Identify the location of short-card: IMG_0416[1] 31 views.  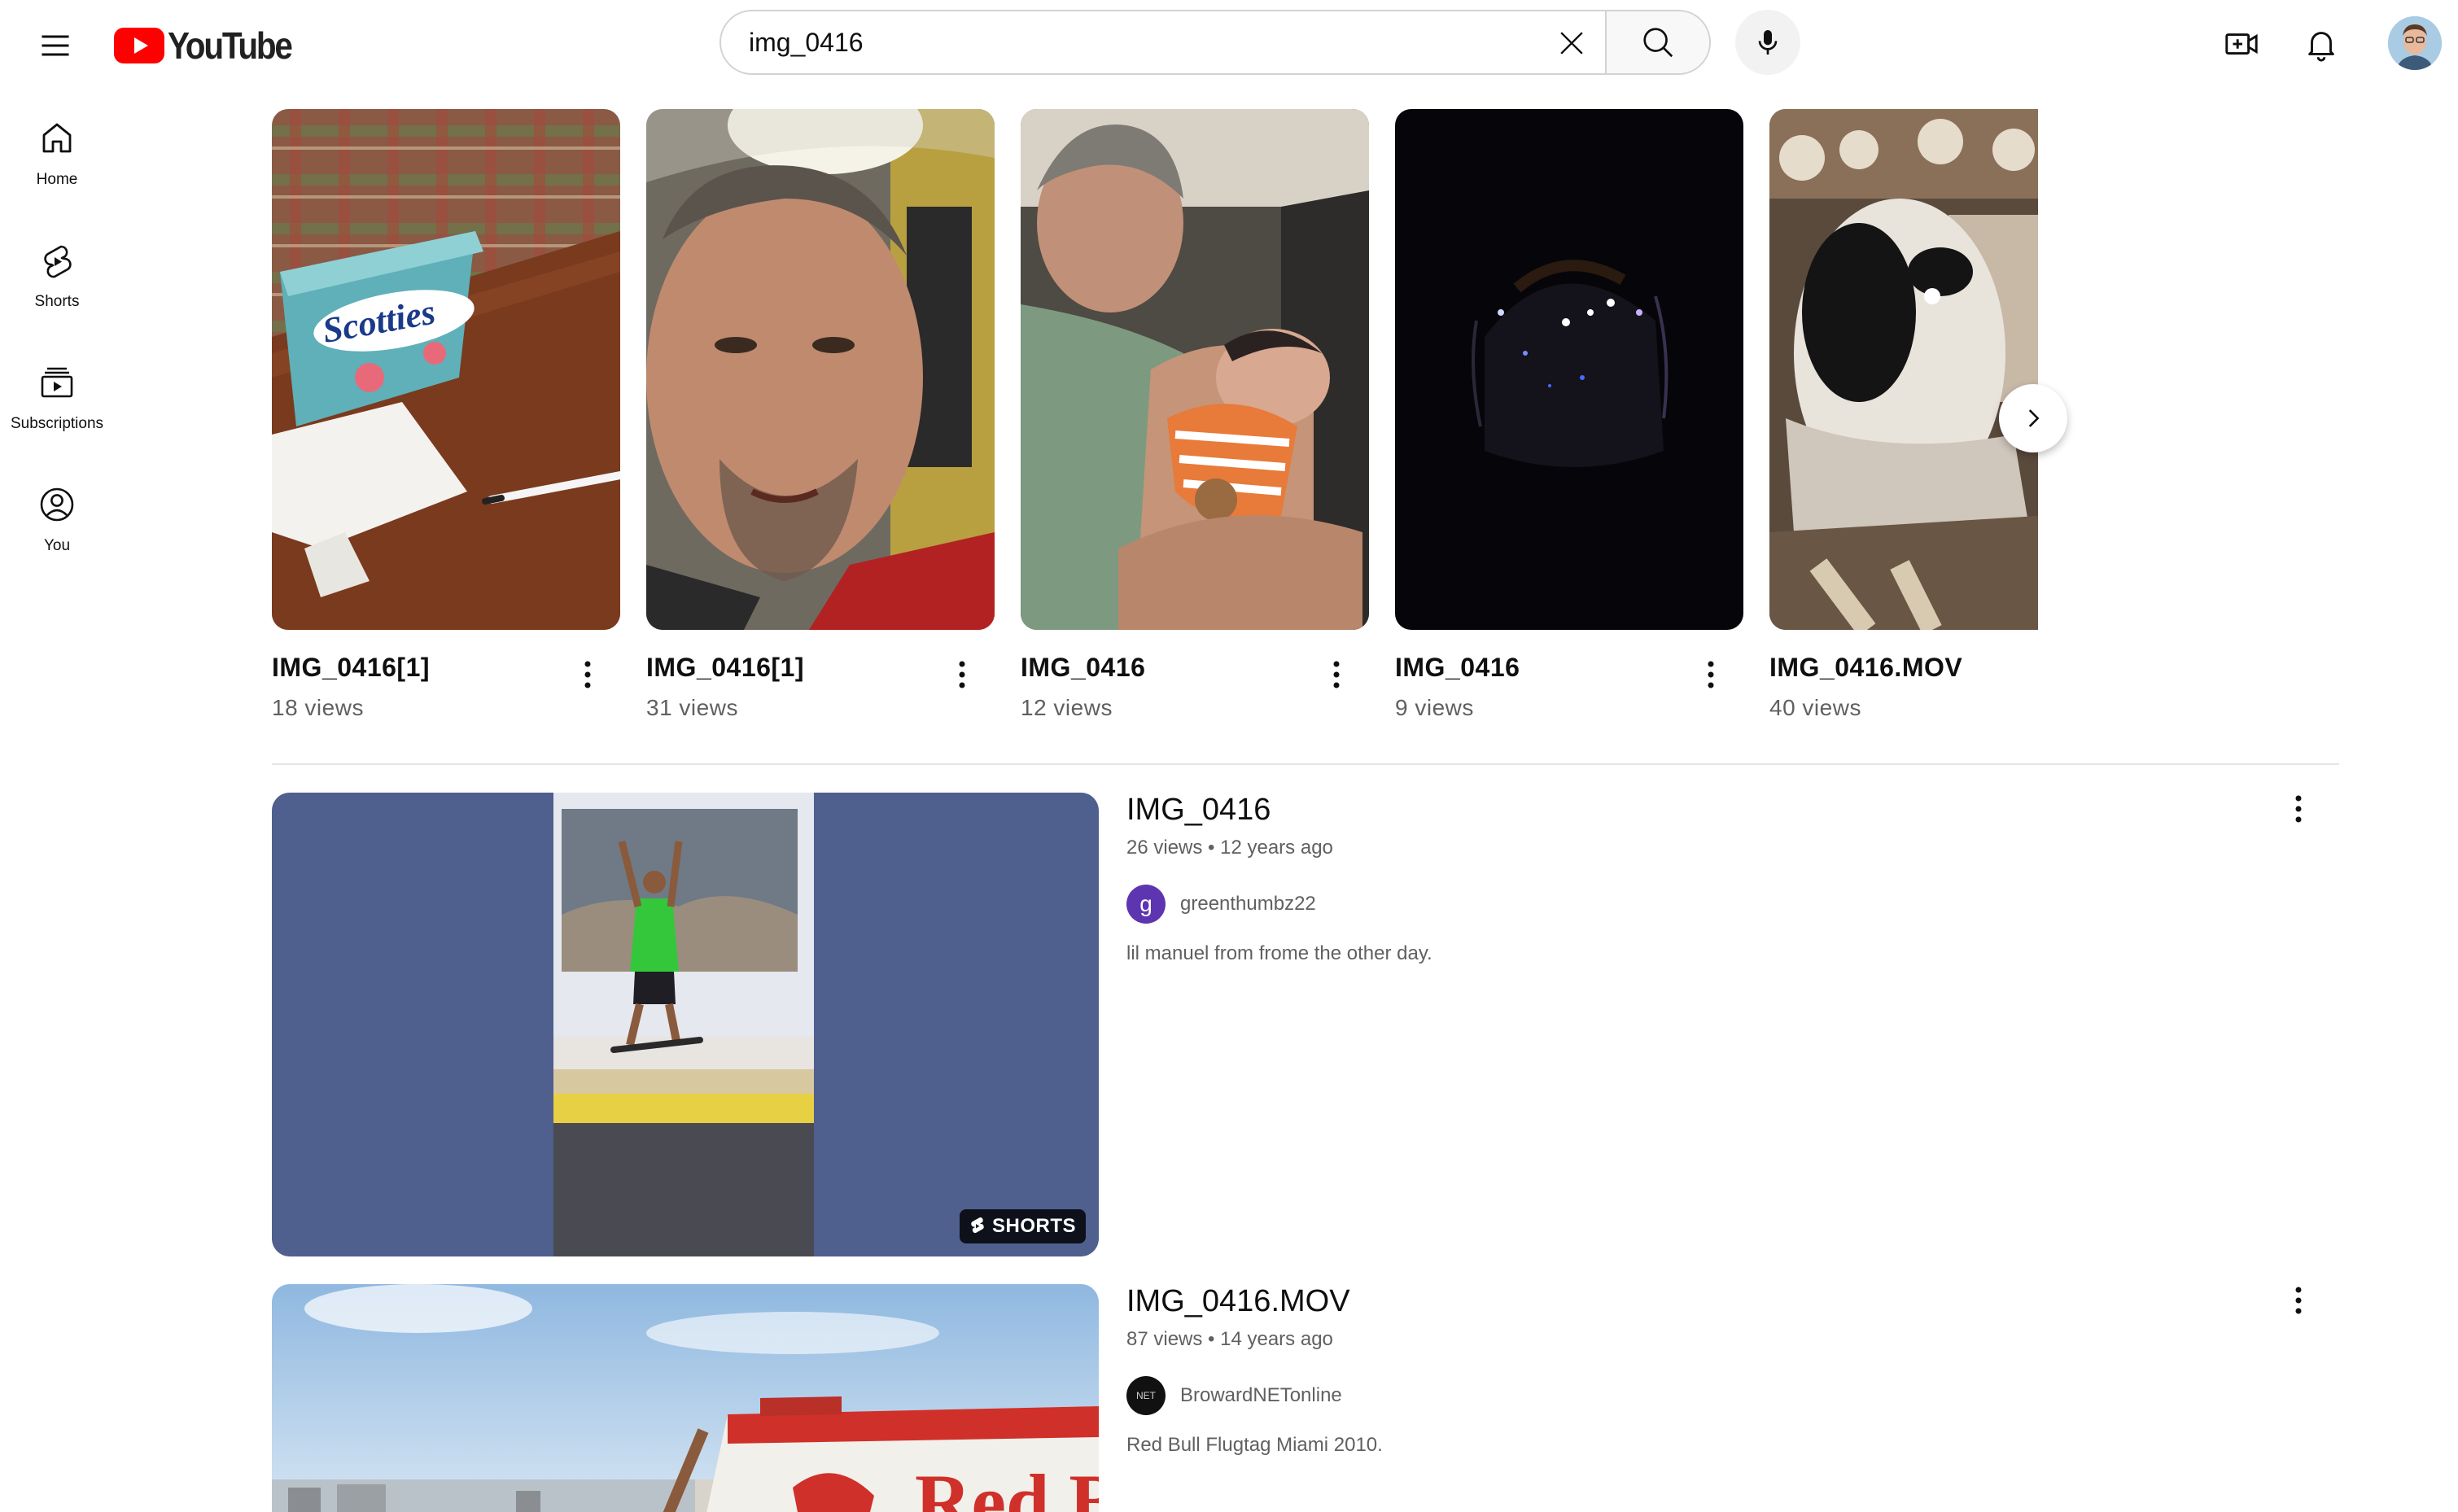
(820, 418).